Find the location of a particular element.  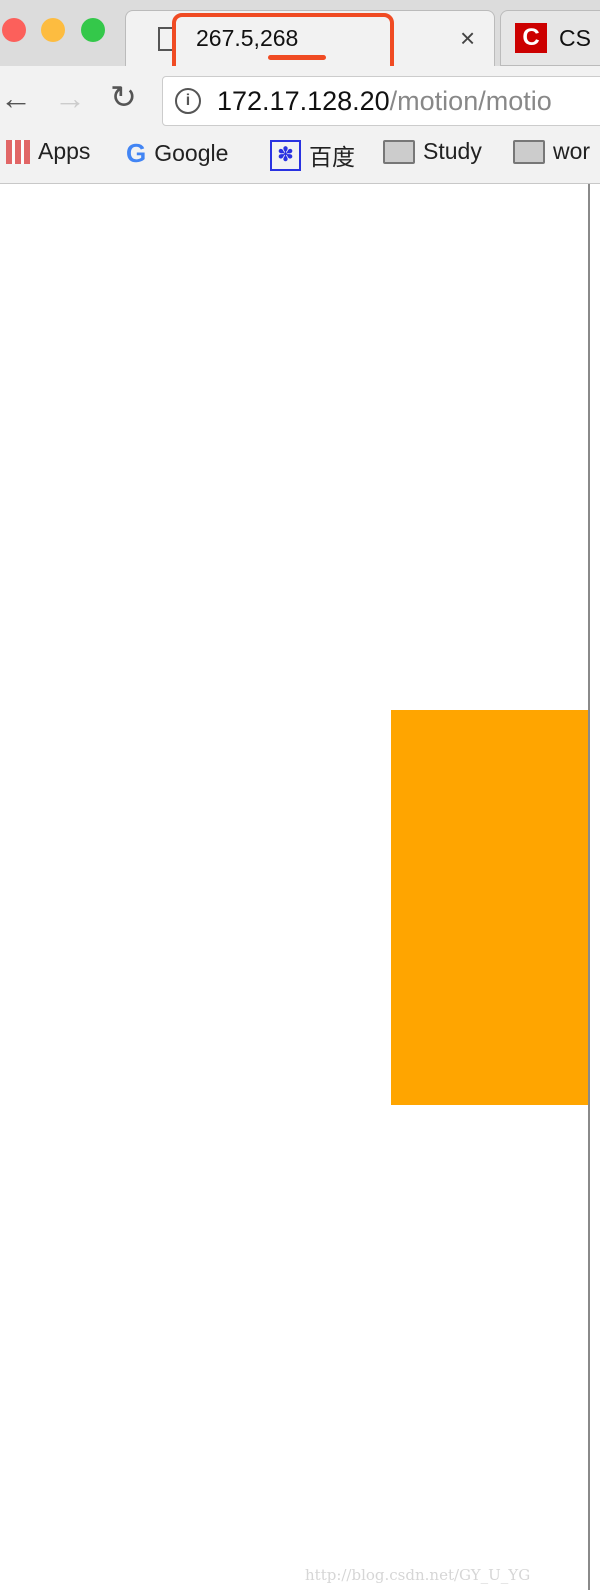

tab-inactive: C CS is located at coordinates (550, 38).